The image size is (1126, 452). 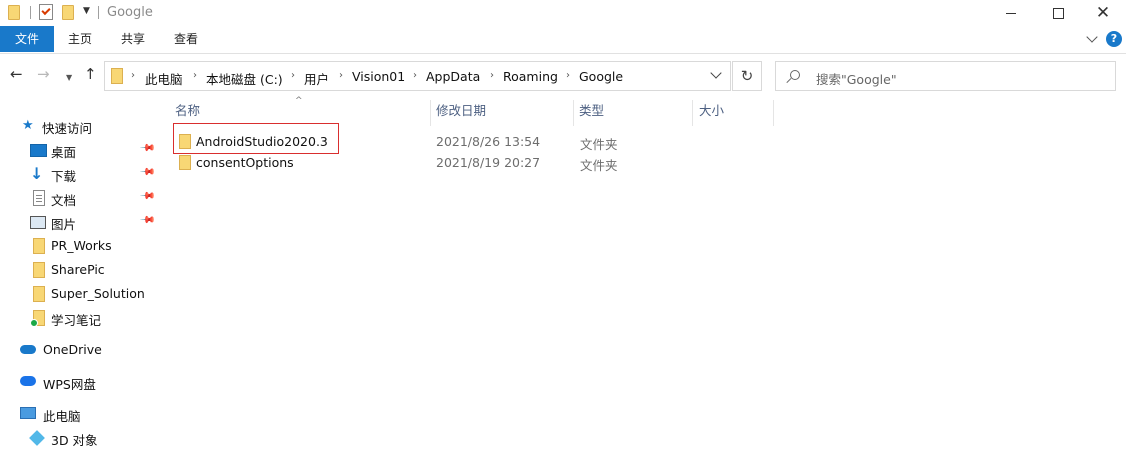 I want to click on sidebar-item-label: PR_Works, so click(x=81, y=245).